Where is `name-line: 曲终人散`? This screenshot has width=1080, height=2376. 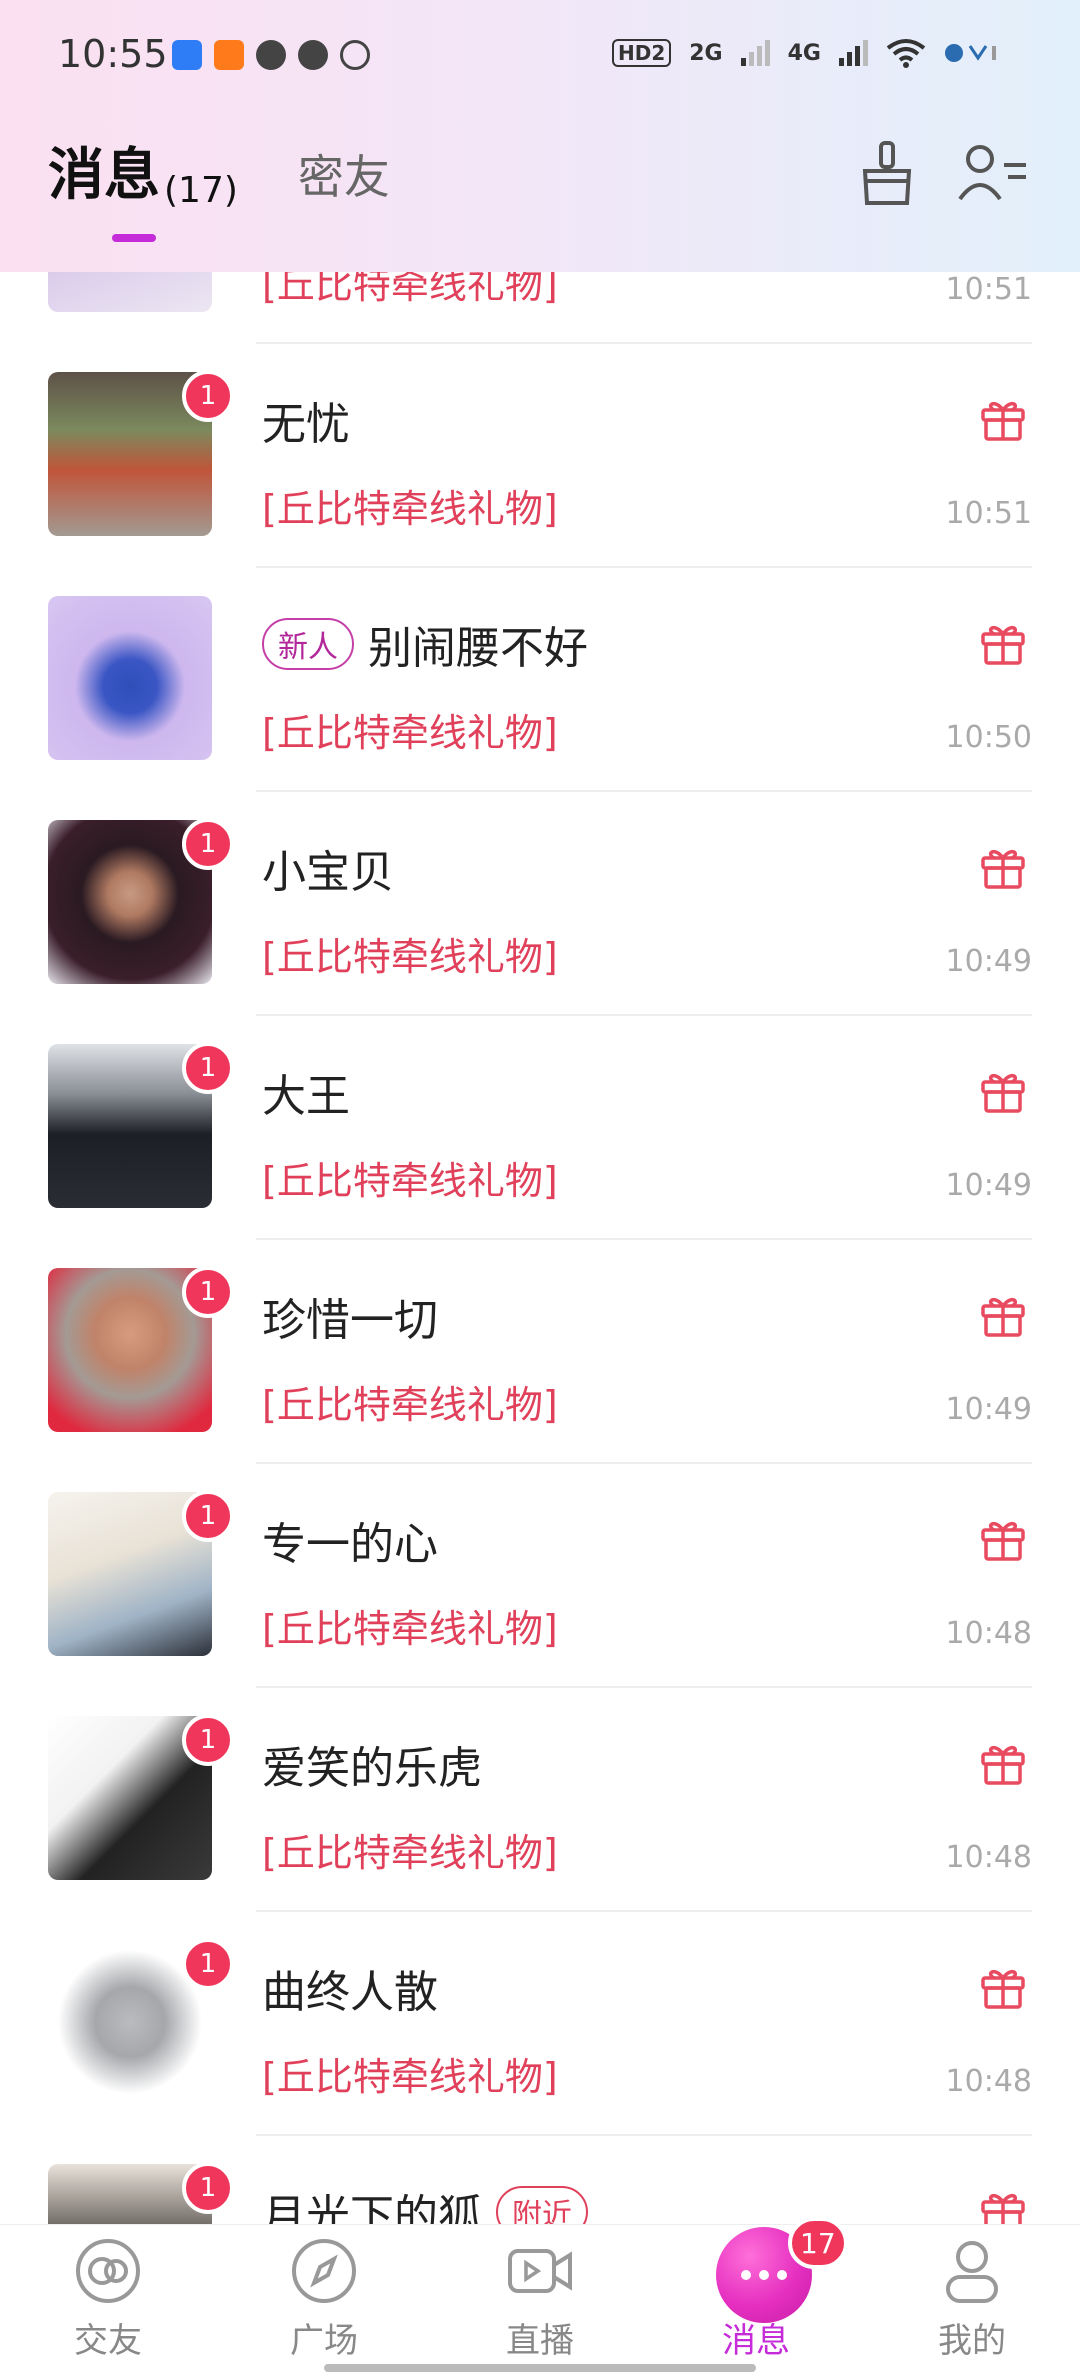
name-line: 曲终人散 is located at coordinates (350, 1988).